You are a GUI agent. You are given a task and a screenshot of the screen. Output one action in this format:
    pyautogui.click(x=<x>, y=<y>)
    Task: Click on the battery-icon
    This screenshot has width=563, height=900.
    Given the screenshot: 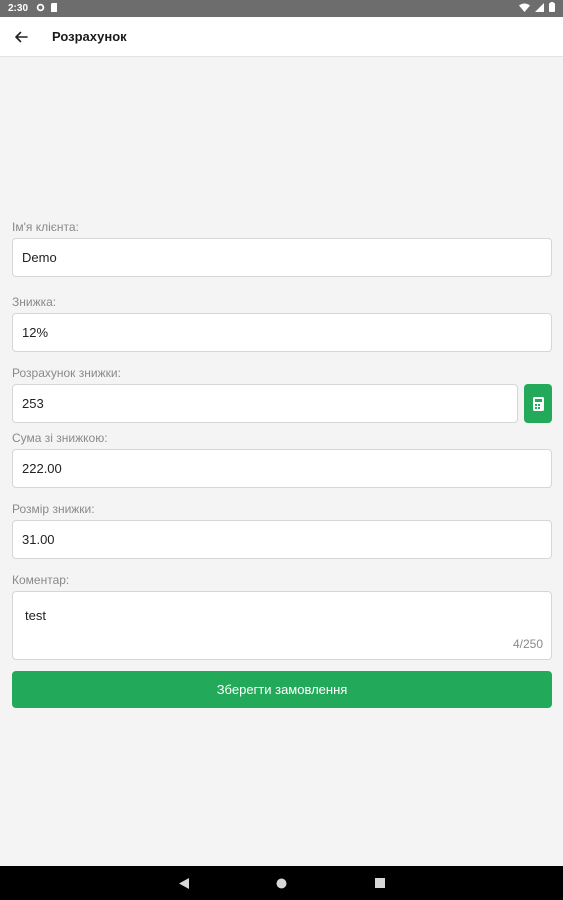 What is the action you would take?
    pyautogui.click(x=552, y=8)
    